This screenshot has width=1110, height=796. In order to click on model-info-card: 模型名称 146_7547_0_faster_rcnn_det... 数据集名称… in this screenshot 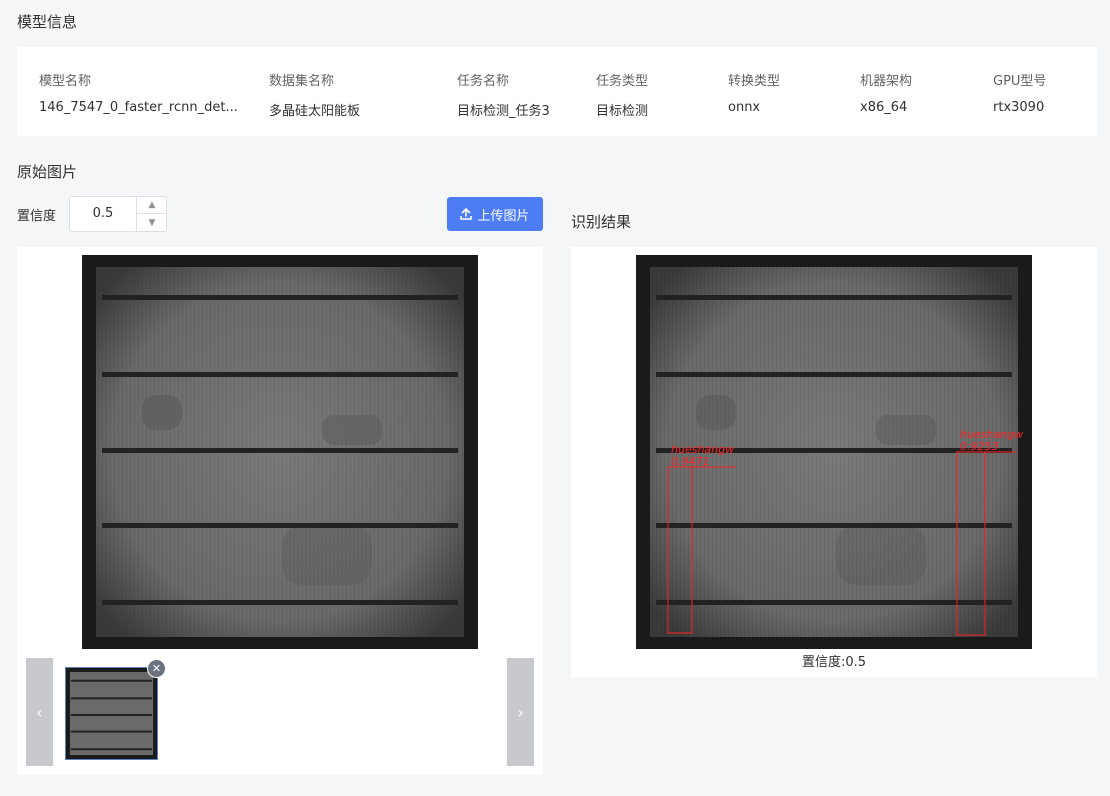, I will do `click(557, 91)`.